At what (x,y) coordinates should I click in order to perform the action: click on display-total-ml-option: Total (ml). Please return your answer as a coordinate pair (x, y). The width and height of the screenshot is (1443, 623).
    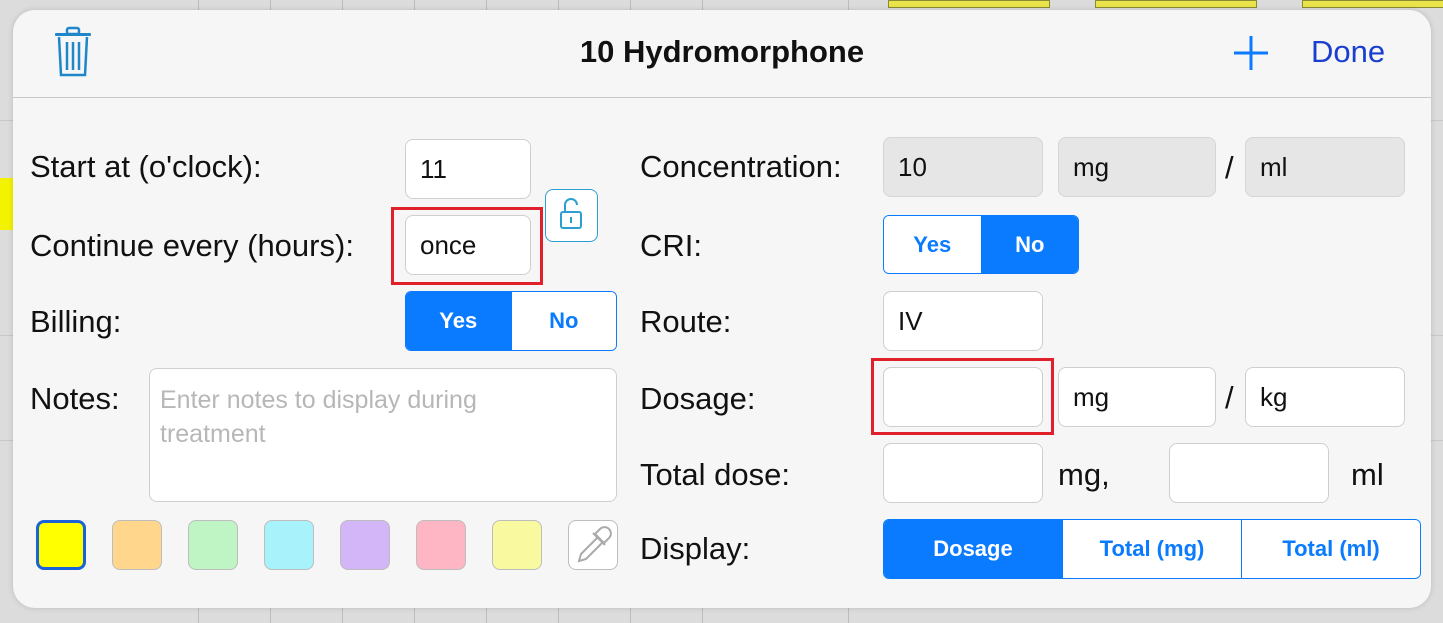
    Looking at the image, I should click on (1331, 549).